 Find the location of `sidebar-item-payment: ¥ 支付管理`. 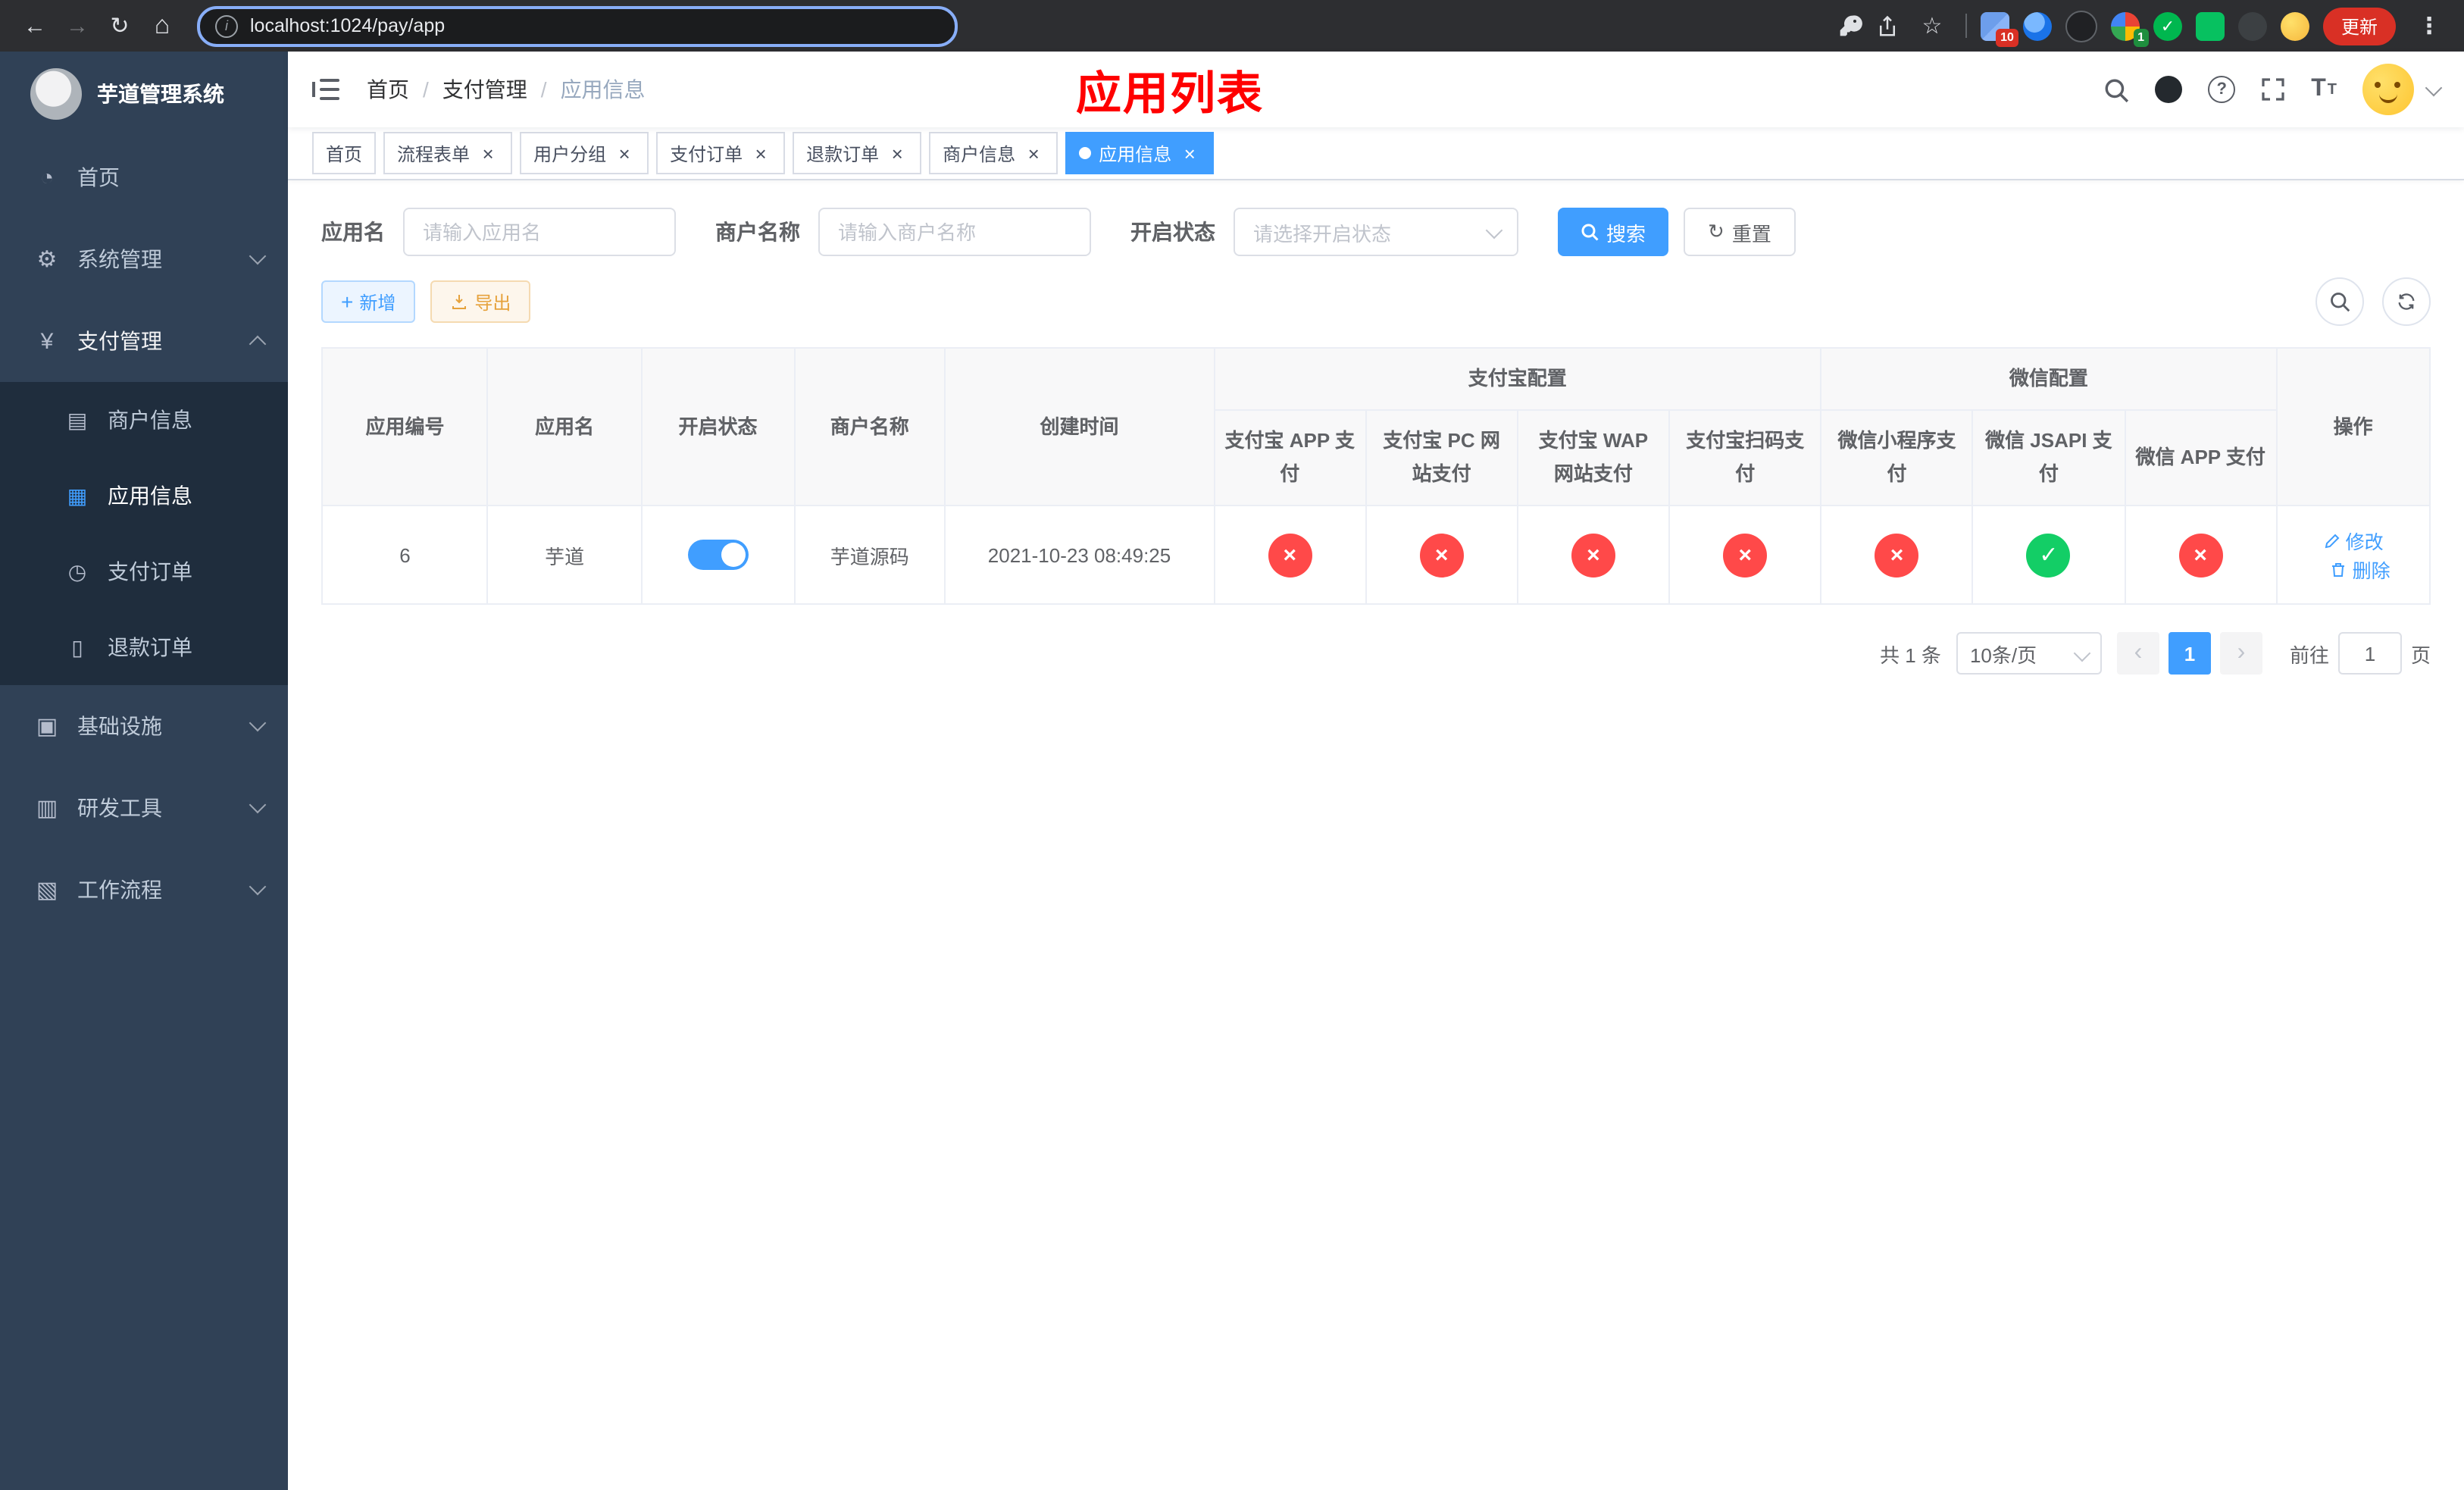

sidebar-item-payment: ¥ 支付管理 is located at coordinates (144, 341).